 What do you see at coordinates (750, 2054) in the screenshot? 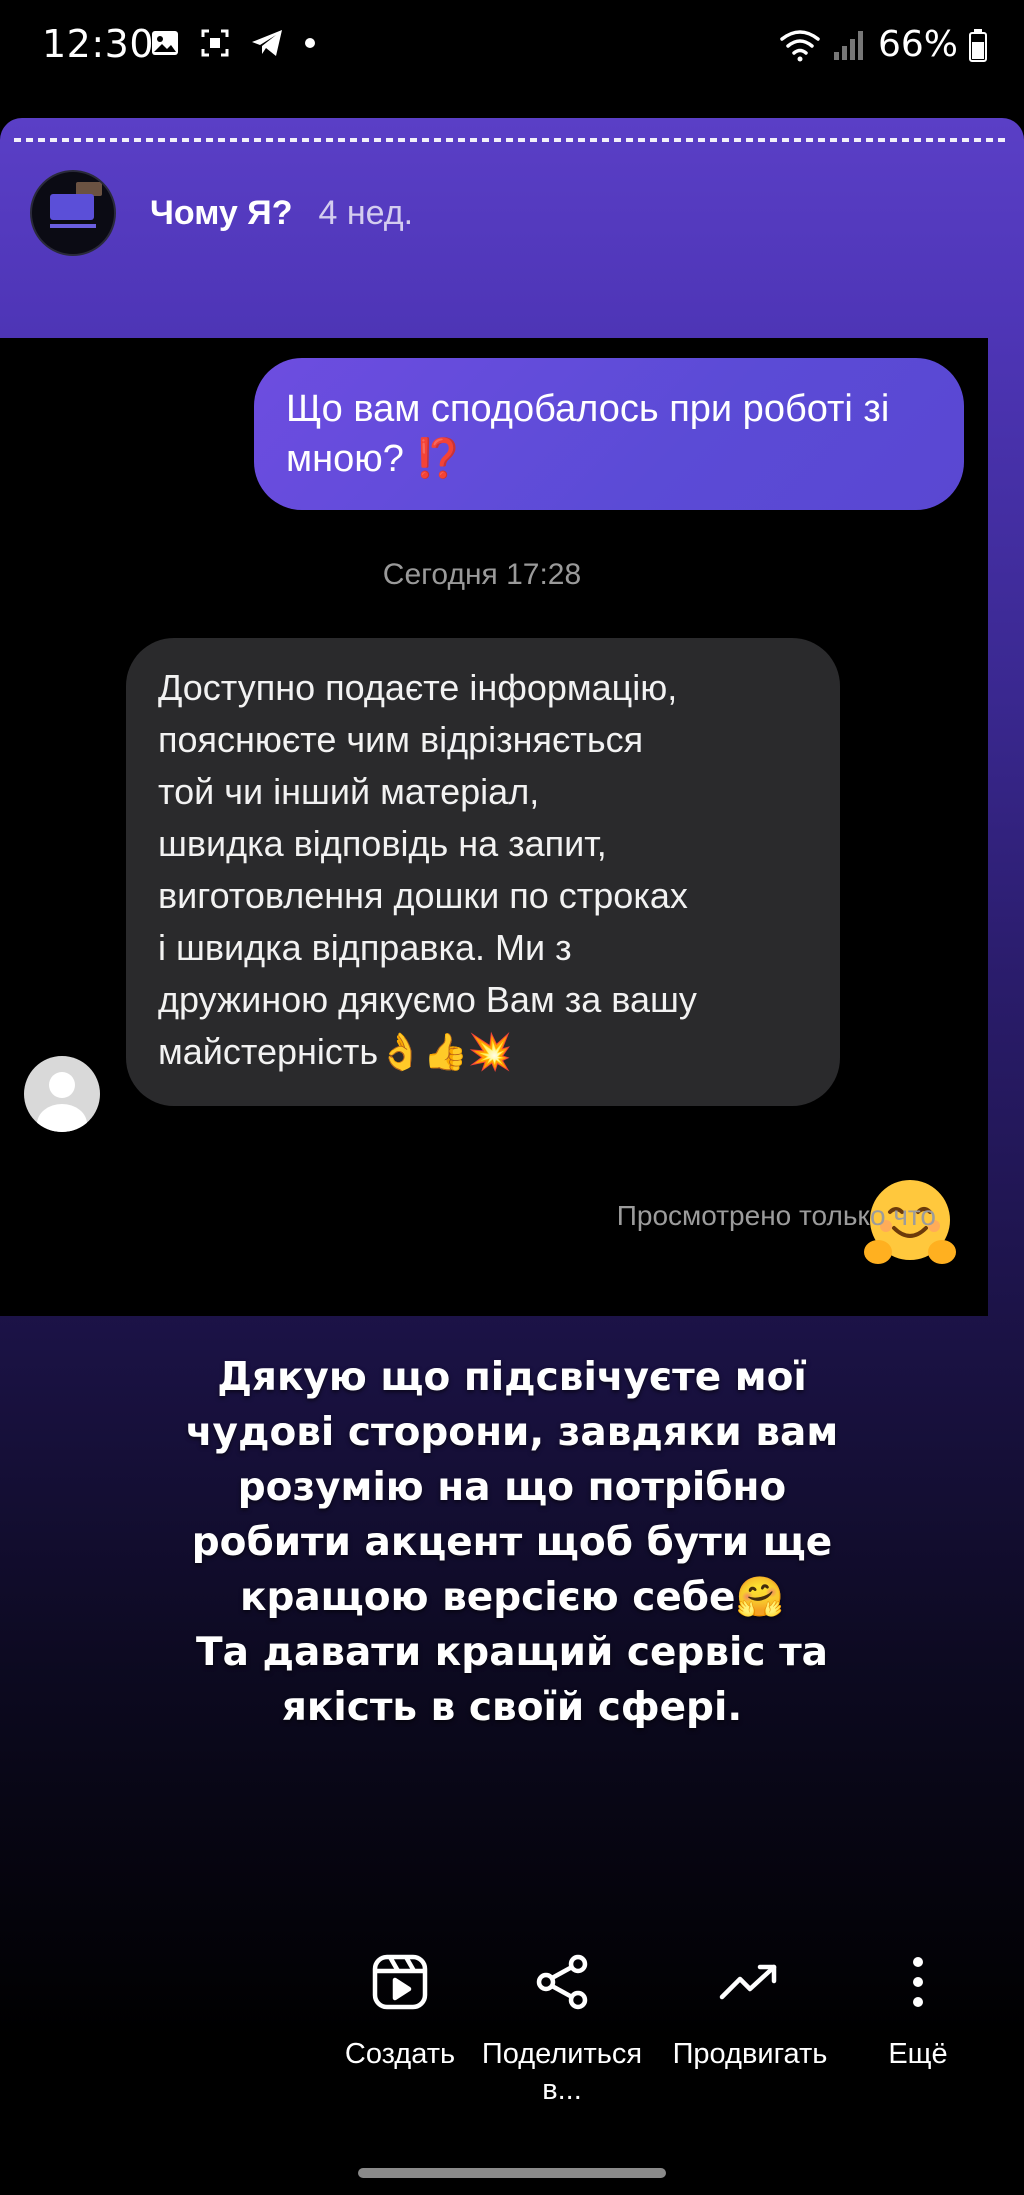
I see `promote-label: Продвигать` at bounding box center [750, 2054].